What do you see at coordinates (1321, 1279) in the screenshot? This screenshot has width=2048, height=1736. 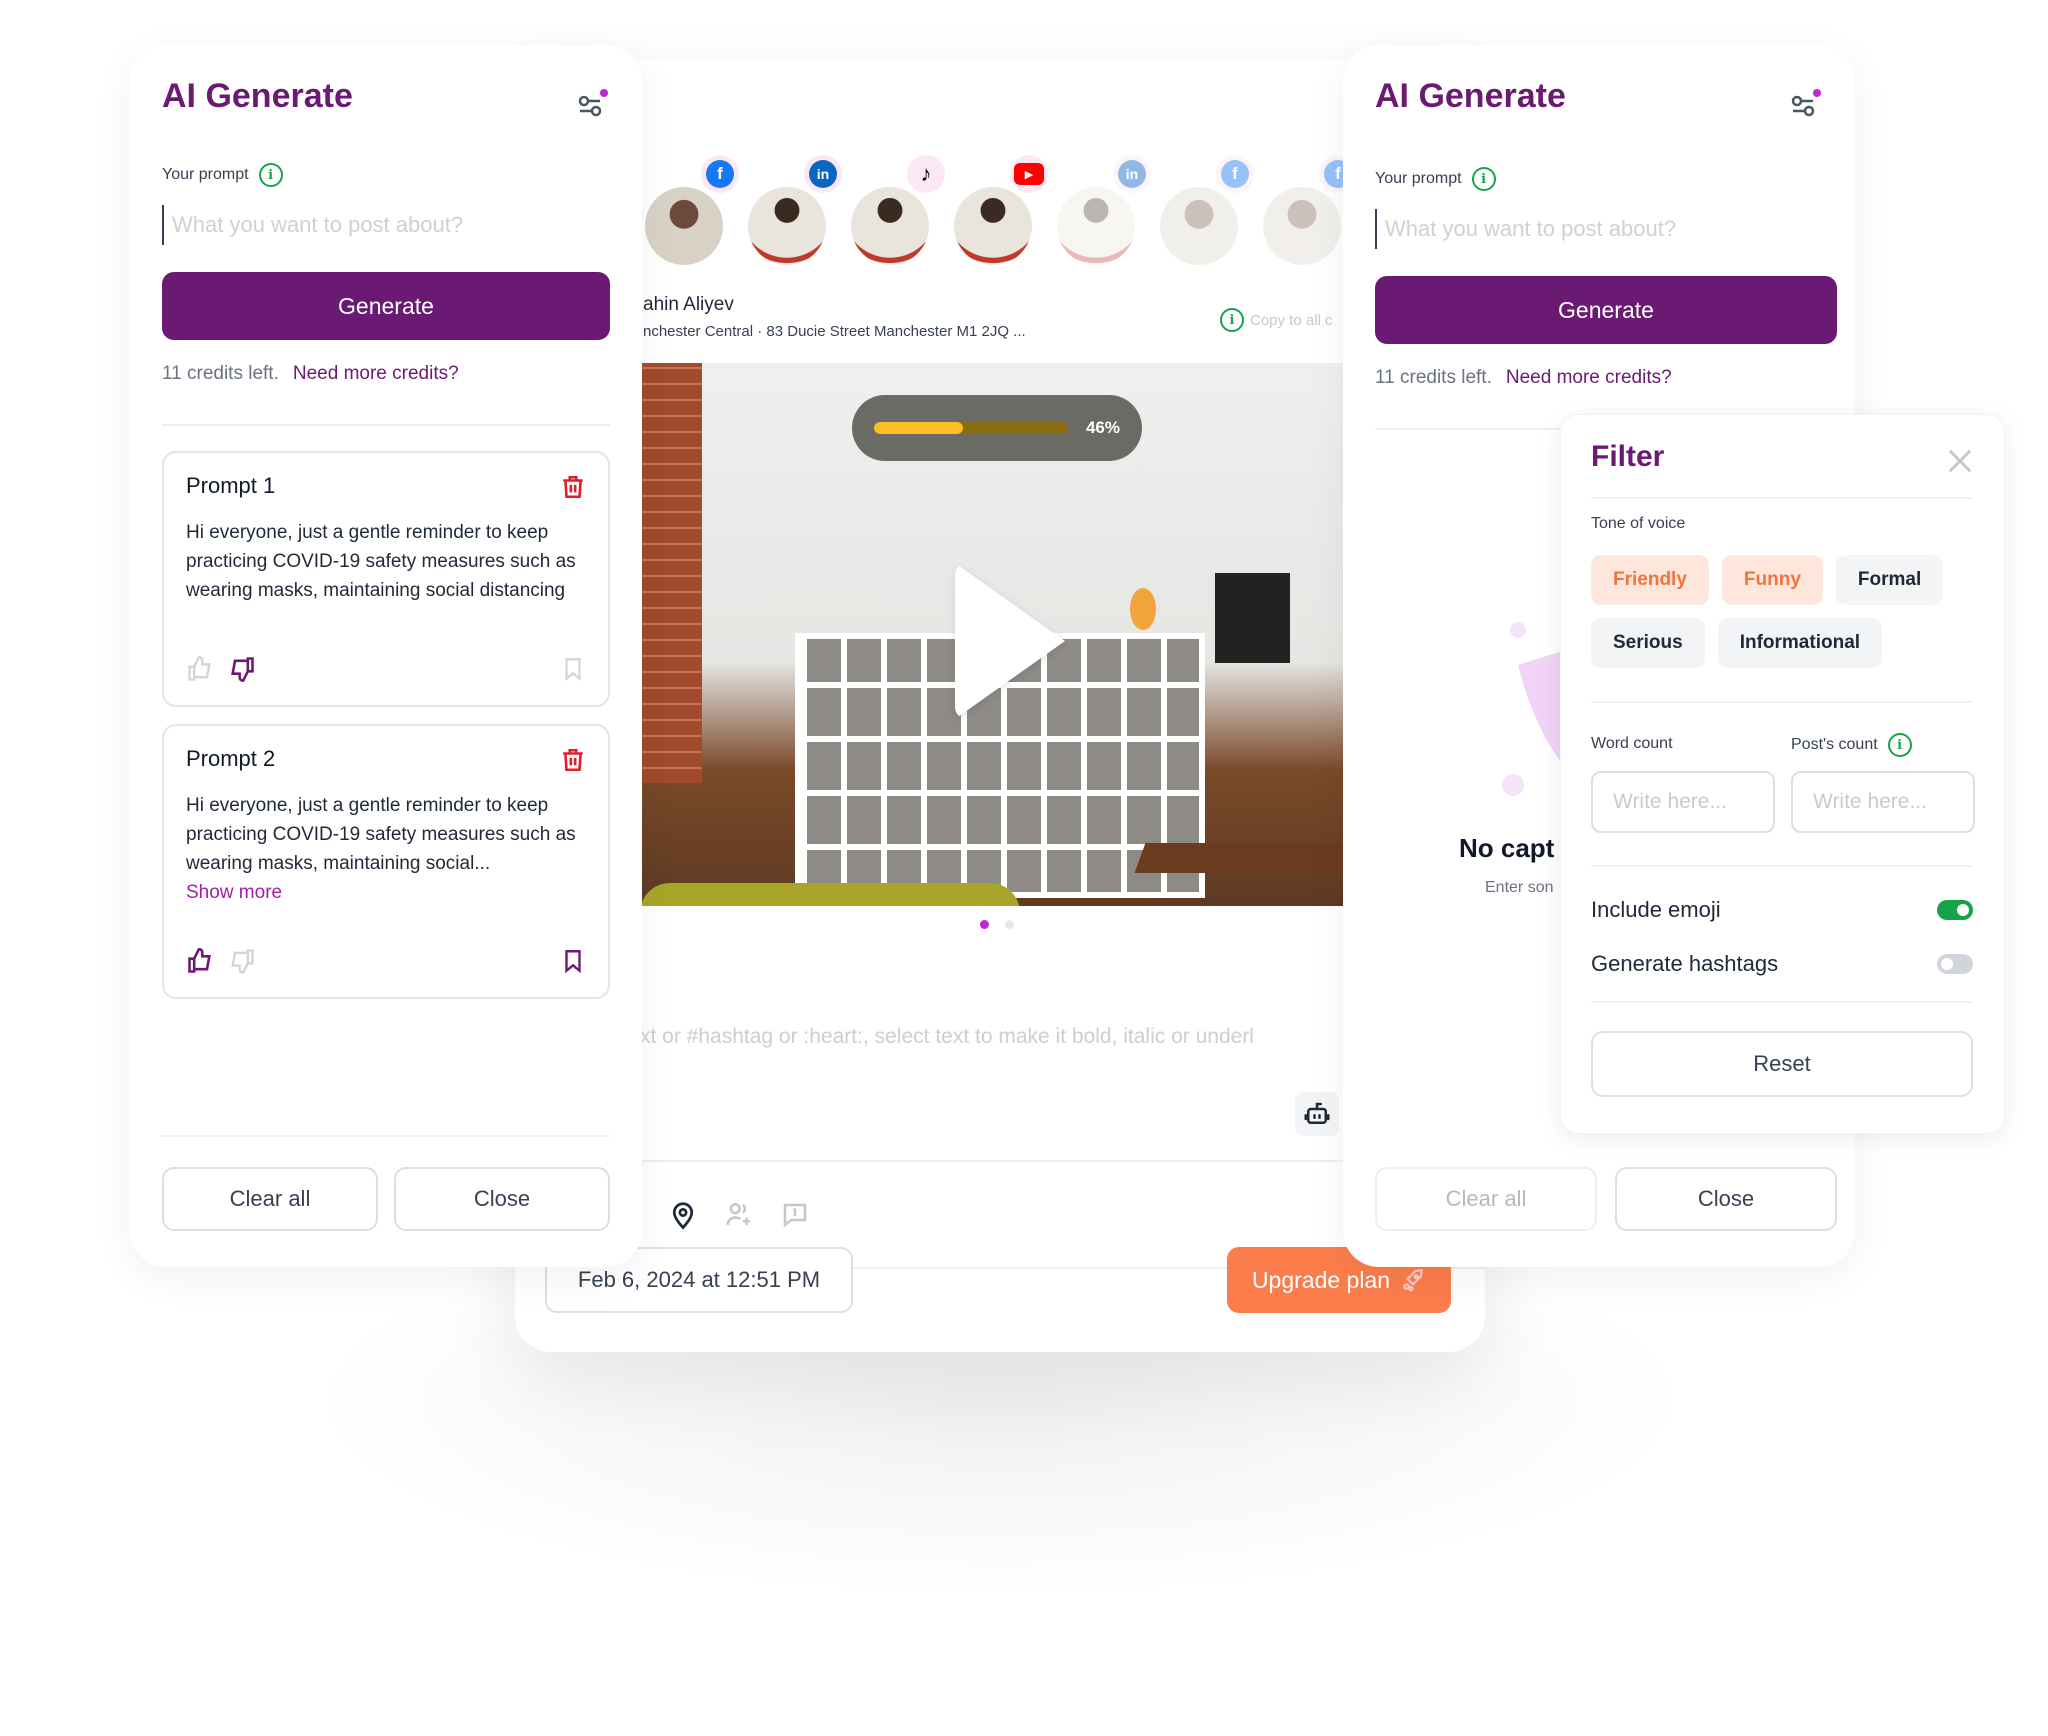 I see `upgrade-plan-label: Upgrade plan` at bounding box center [1321, 1279].